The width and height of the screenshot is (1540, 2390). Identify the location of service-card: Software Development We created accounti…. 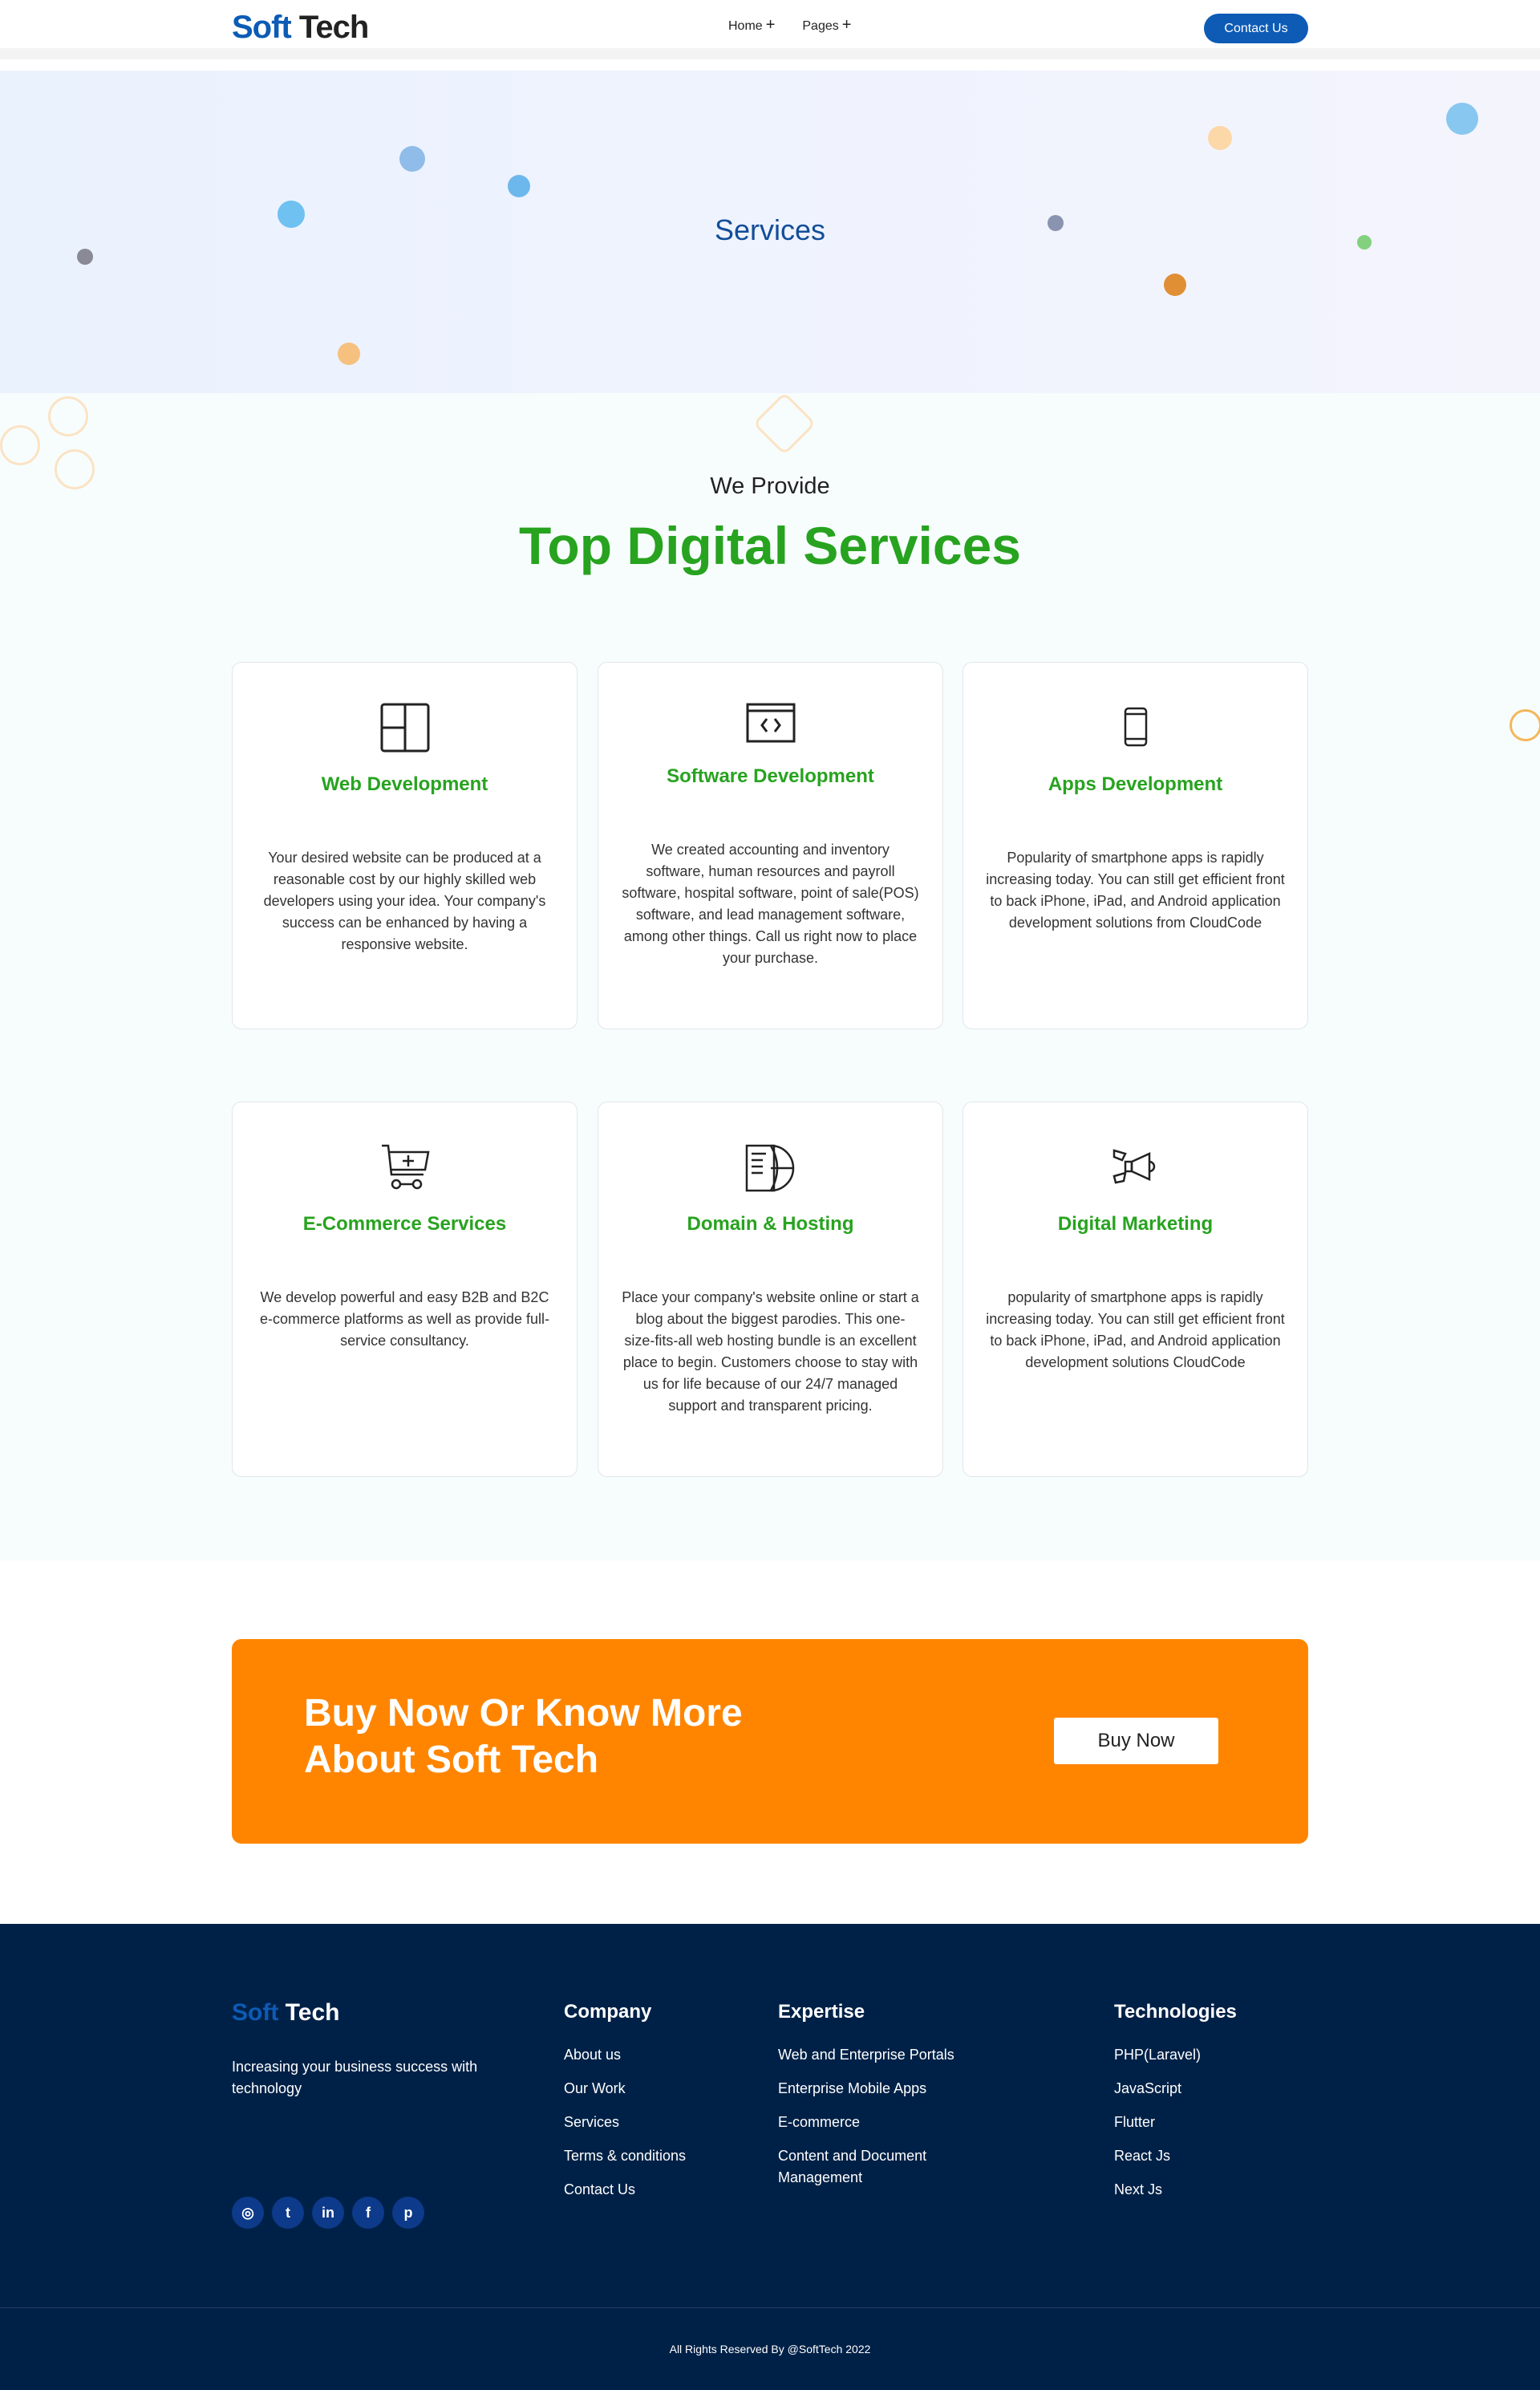
(771, 846).